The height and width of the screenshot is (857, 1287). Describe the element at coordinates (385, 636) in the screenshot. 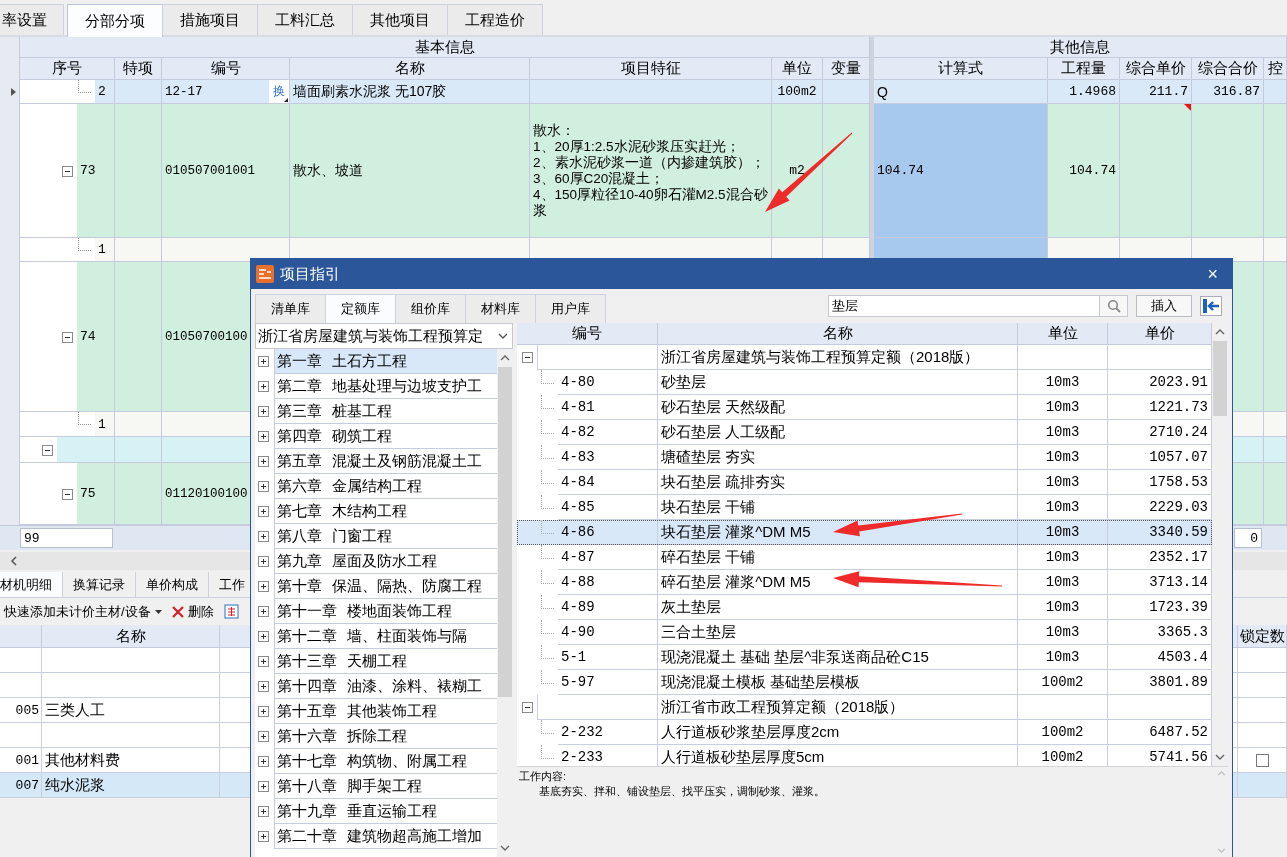

I see `tree-item: 第十二章 墙、柱面装饰与隔` at that location.